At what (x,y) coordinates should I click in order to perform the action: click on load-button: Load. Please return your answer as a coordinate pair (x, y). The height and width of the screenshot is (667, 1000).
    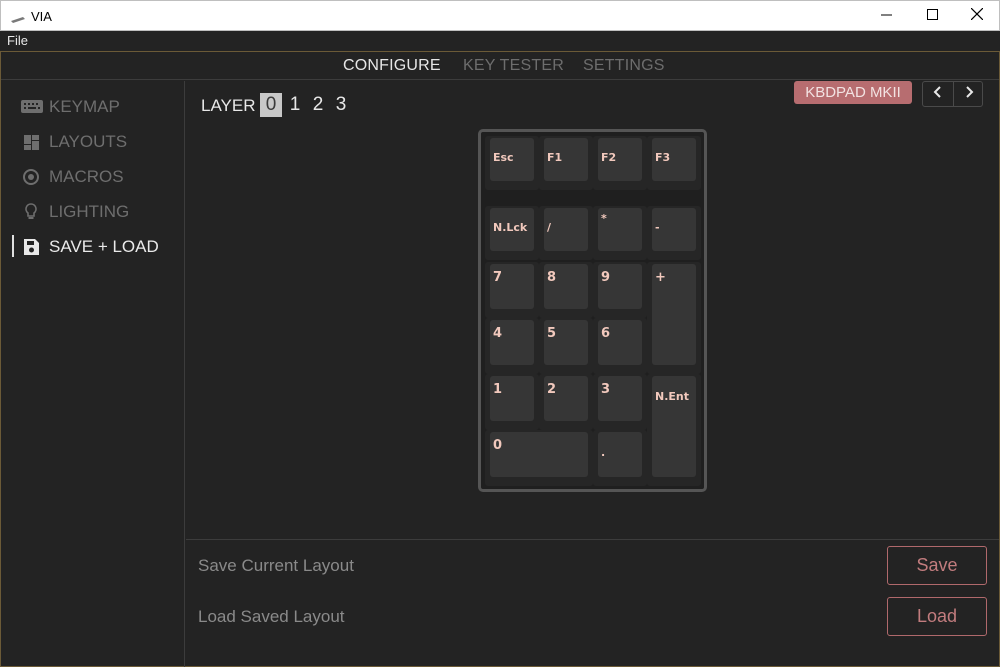
    Looking at the image, I should click on (937, 616).